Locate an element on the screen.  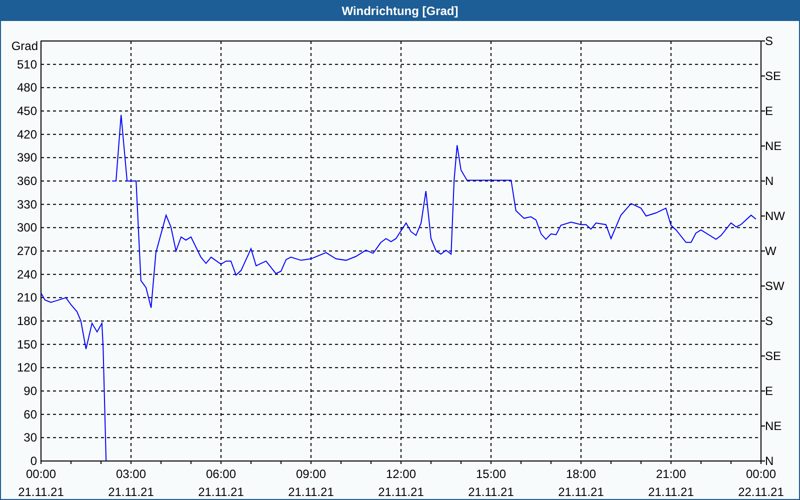
y-tick-label: 480 is located at coordinates (26, 87).